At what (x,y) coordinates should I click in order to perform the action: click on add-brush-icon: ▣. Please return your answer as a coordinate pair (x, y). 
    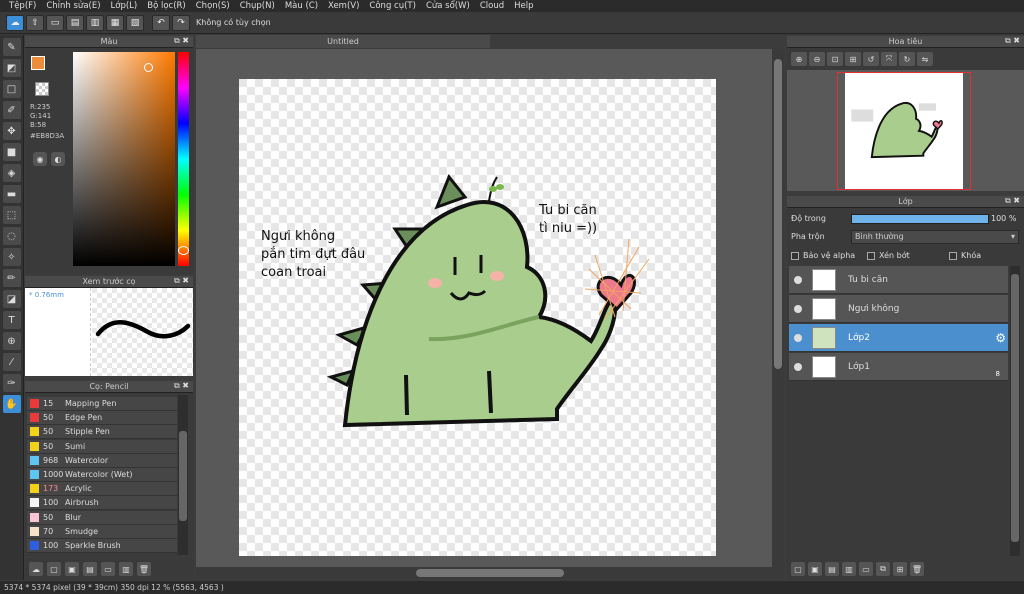
    Looking at the image, I should click on (72, 569).